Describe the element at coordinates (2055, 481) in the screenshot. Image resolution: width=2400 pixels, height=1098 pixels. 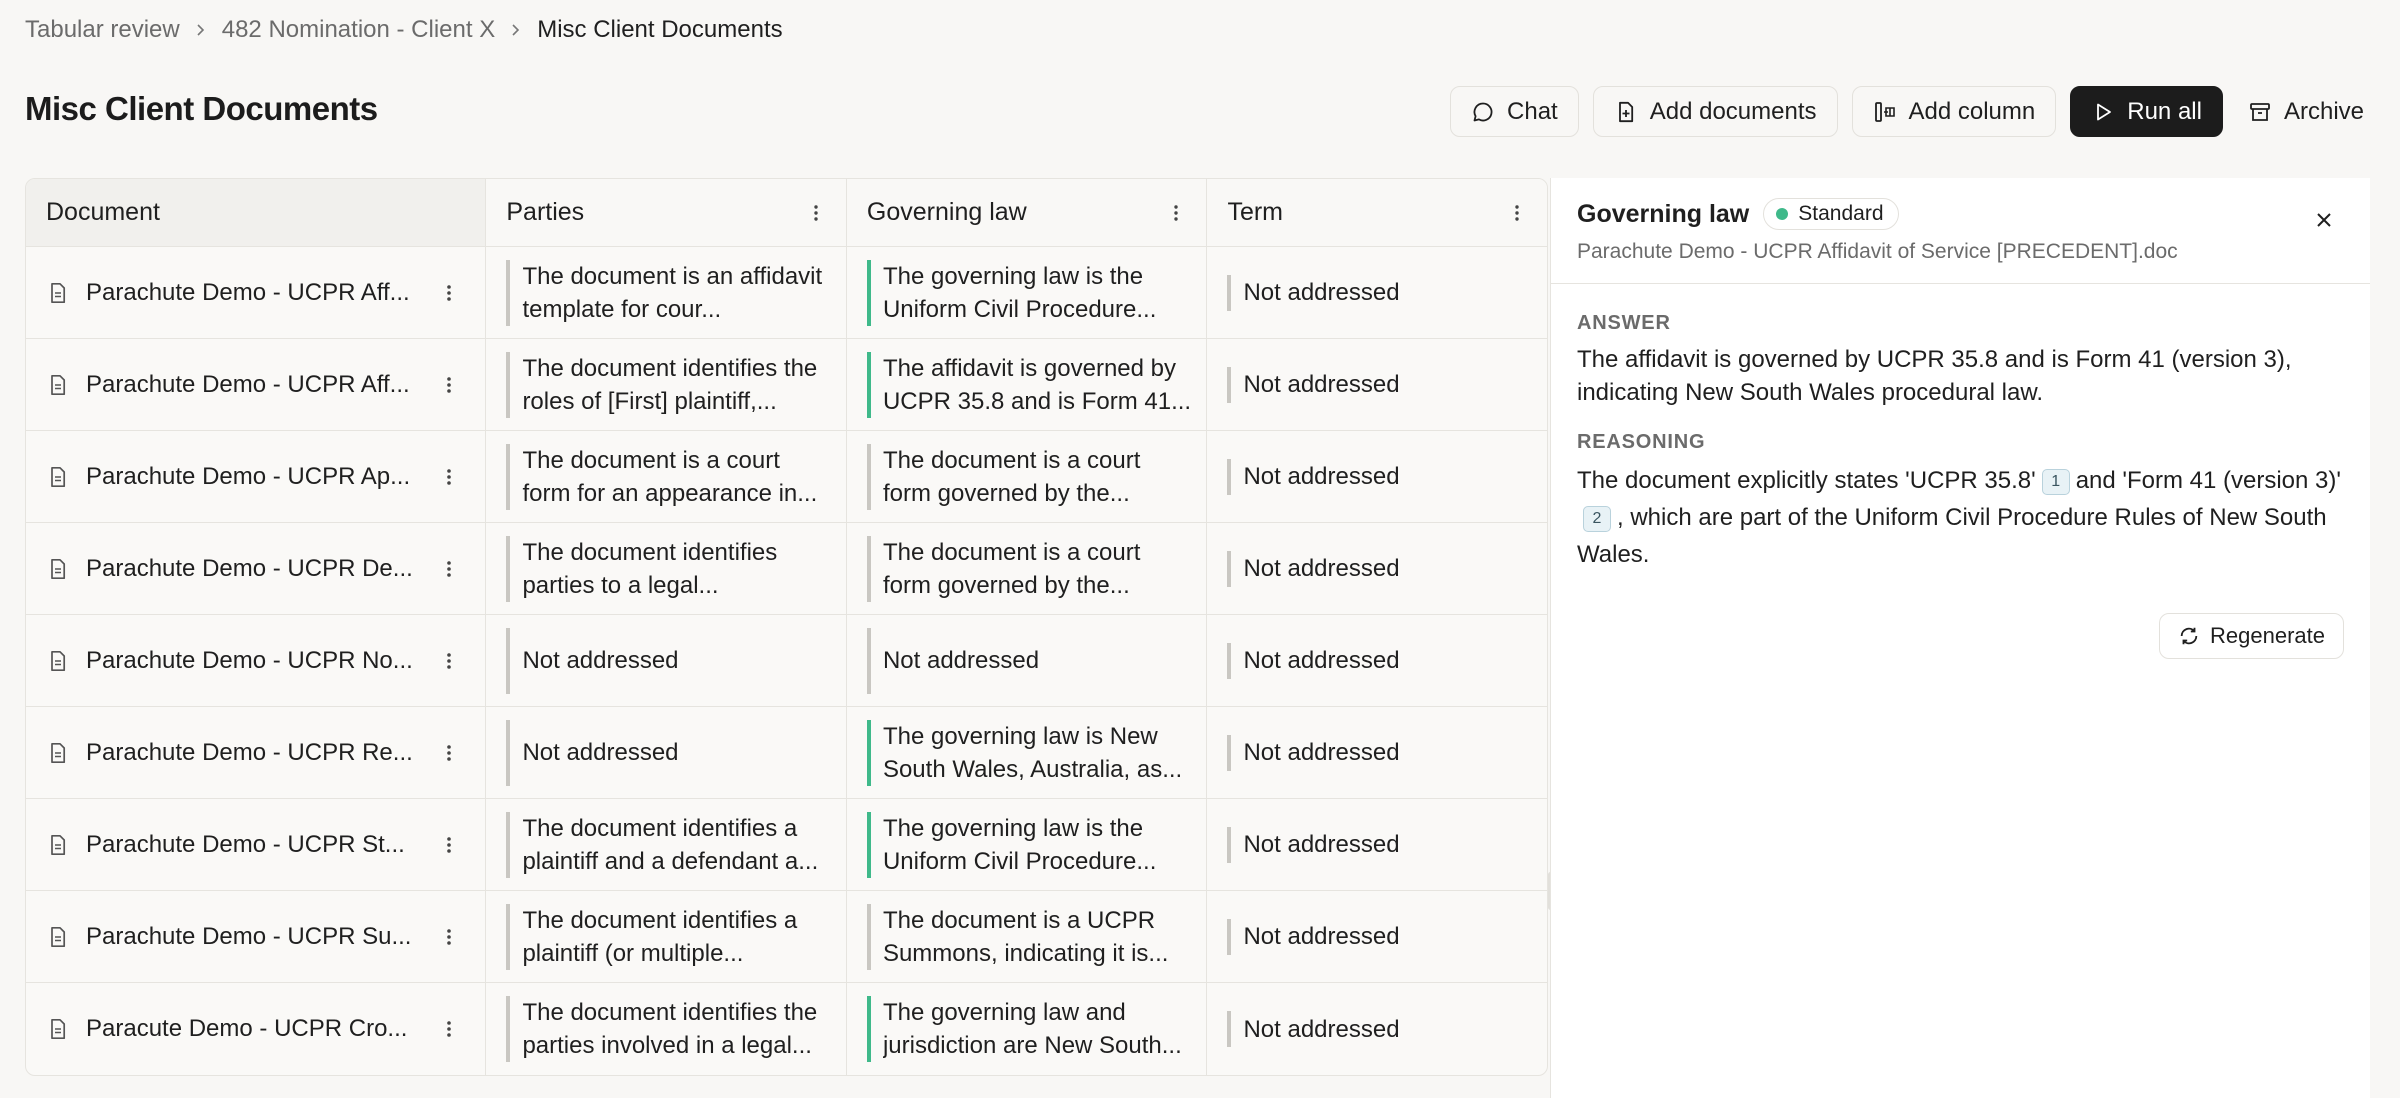
I see `citation-badge: 1` at that location.